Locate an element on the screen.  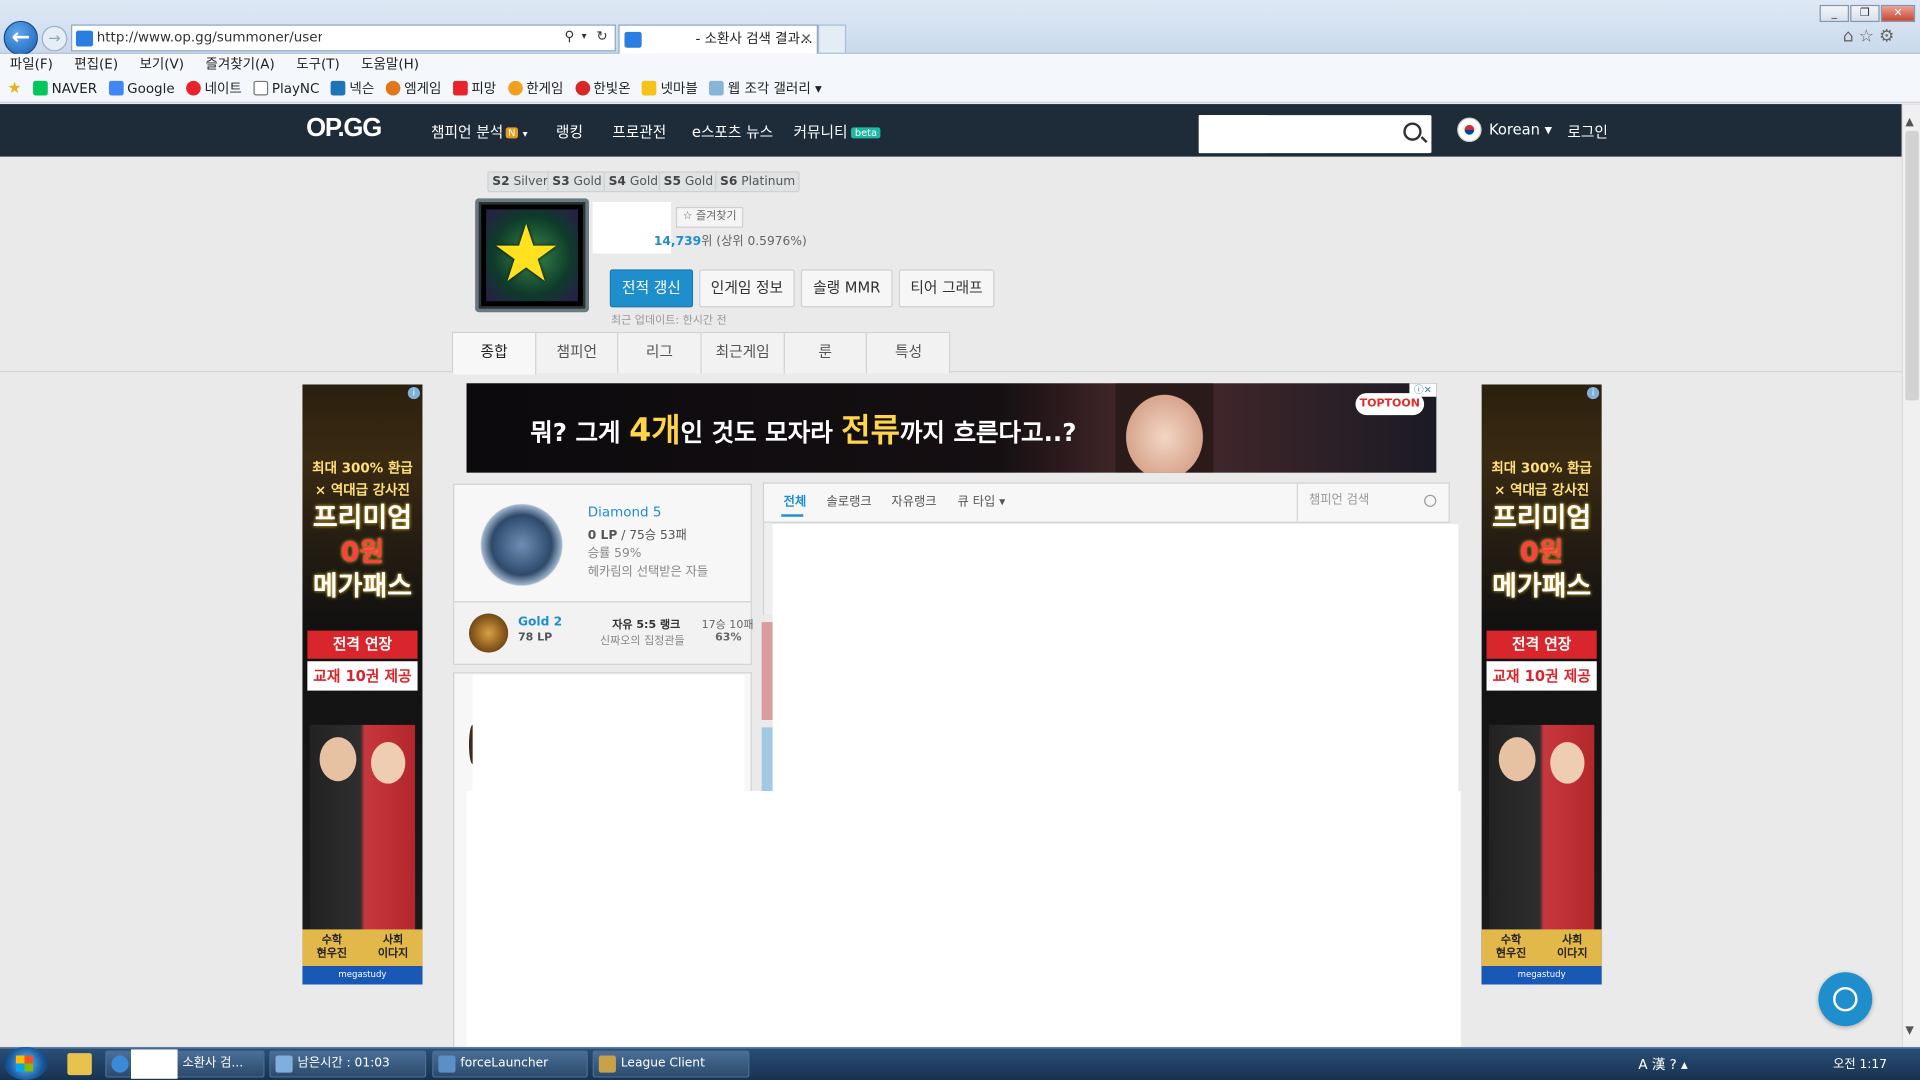
redacted-username is located at coordinates (154, 1064).